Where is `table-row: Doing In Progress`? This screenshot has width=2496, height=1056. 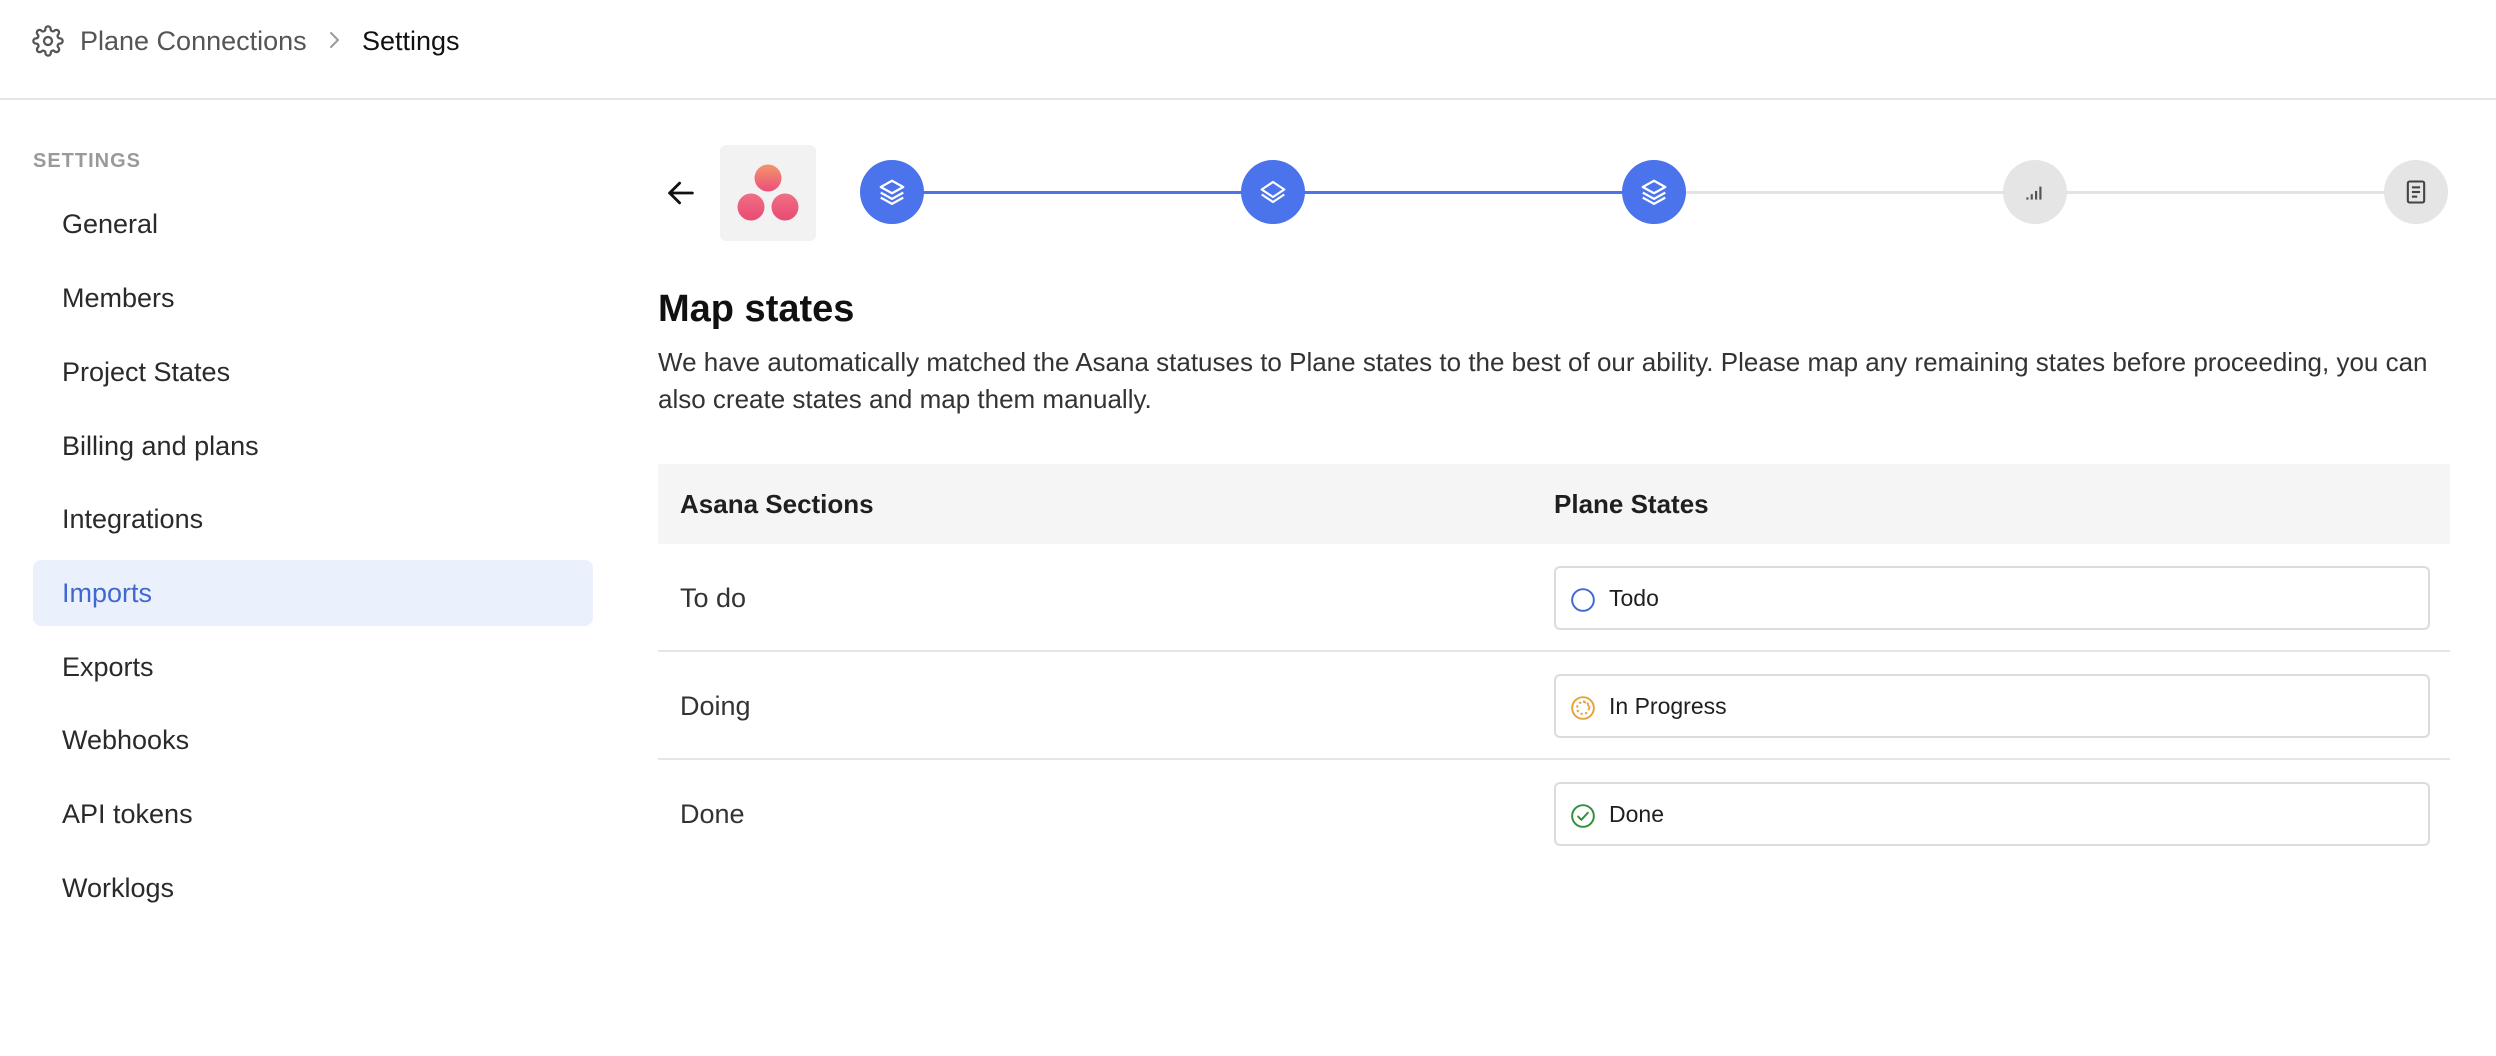 table-row: Doing In Progress is located at coordinates (1554, 706).